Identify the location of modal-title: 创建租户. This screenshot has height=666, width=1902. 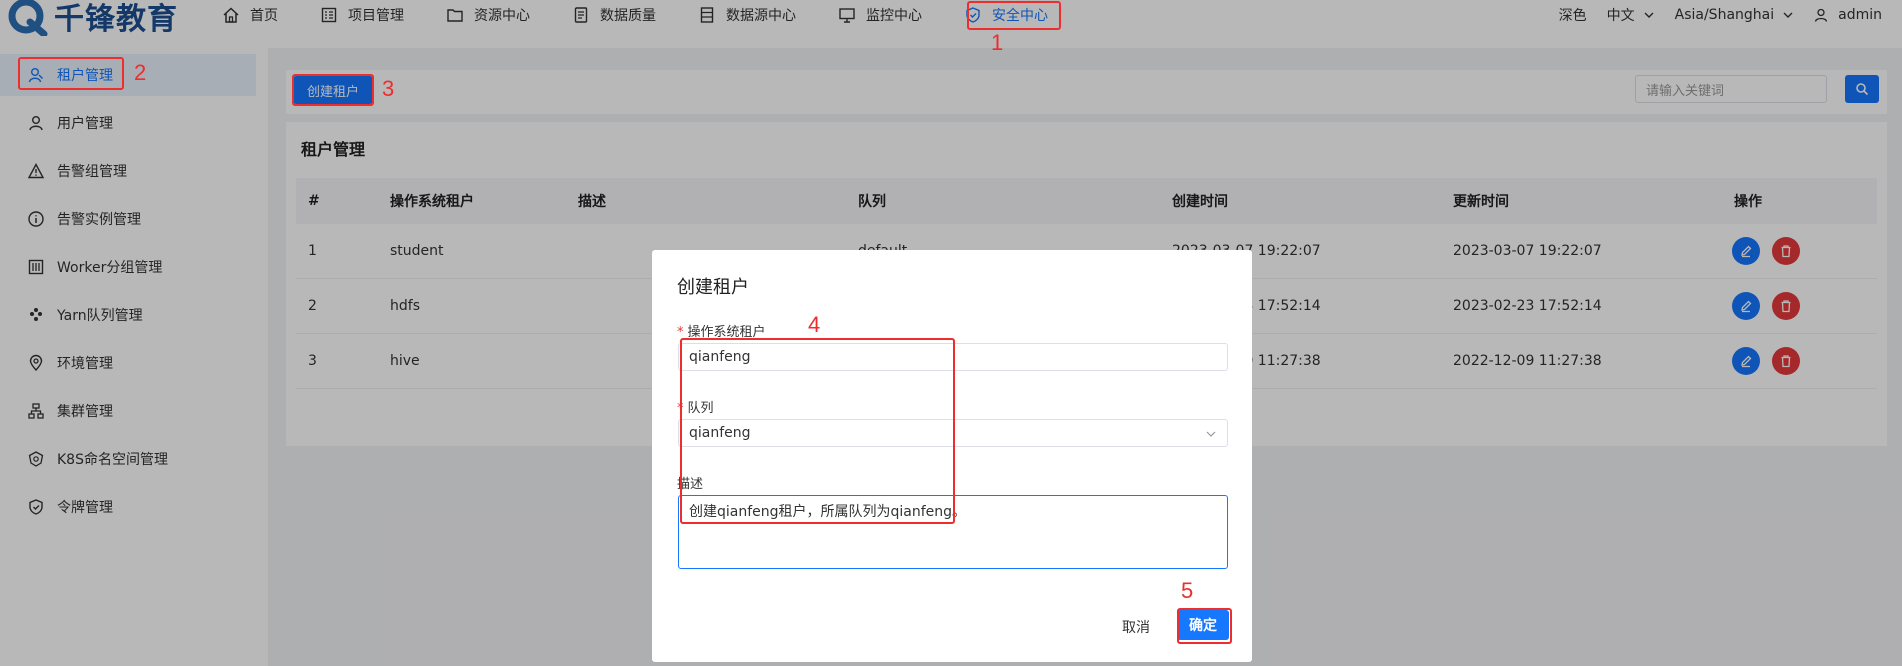
(713, 287).